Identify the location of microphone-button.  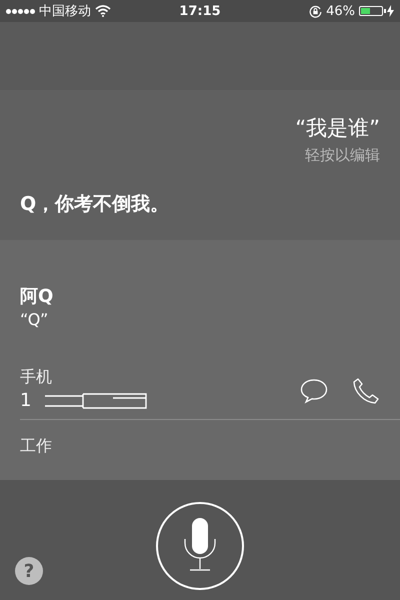
(200, 546).